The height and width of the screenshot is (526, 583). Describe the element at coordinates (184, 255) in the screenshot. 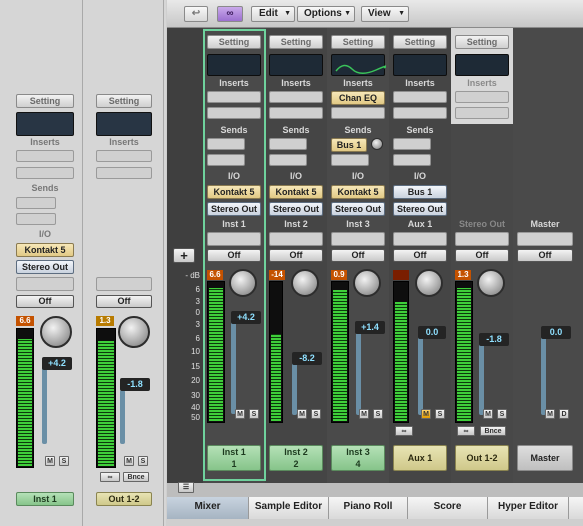

I see `add-channel-button: +` at that location.